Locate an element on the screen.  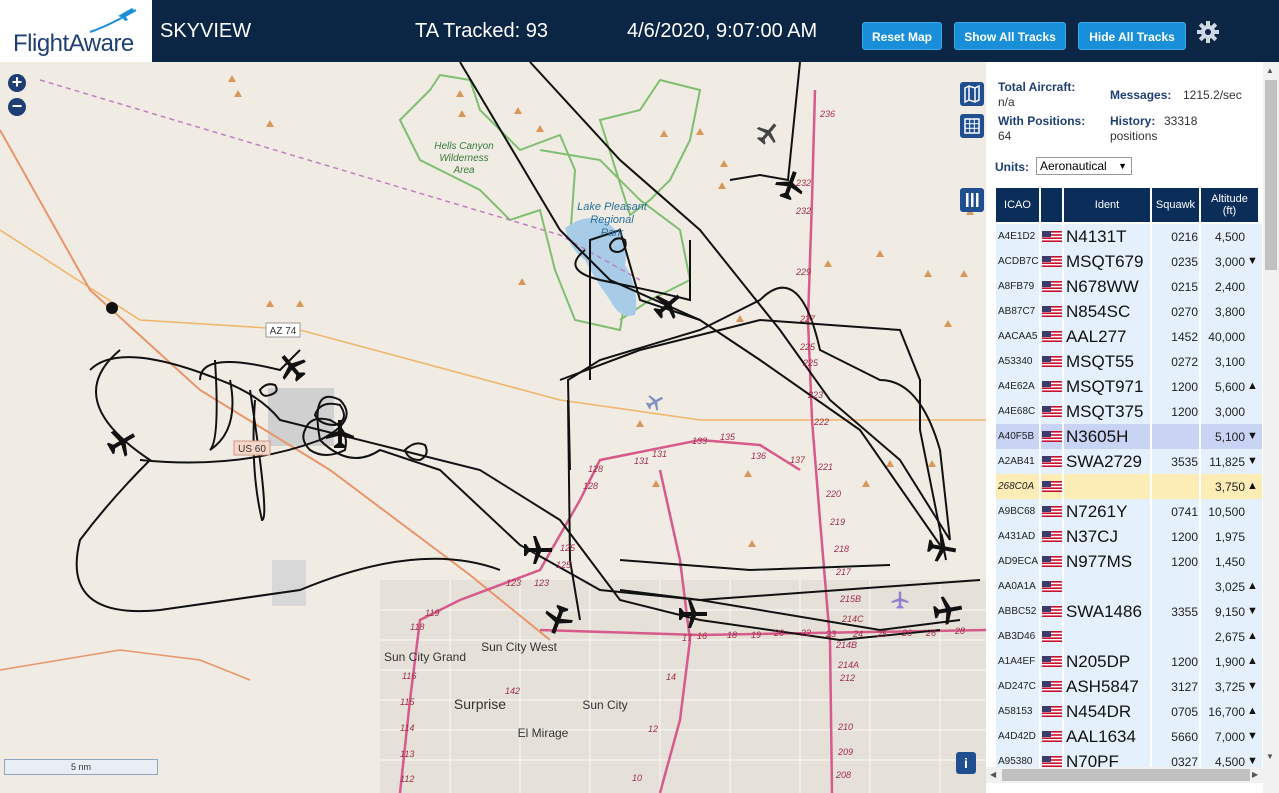
scroll-left-icon: ◀ is located at coordinates (993, 774).